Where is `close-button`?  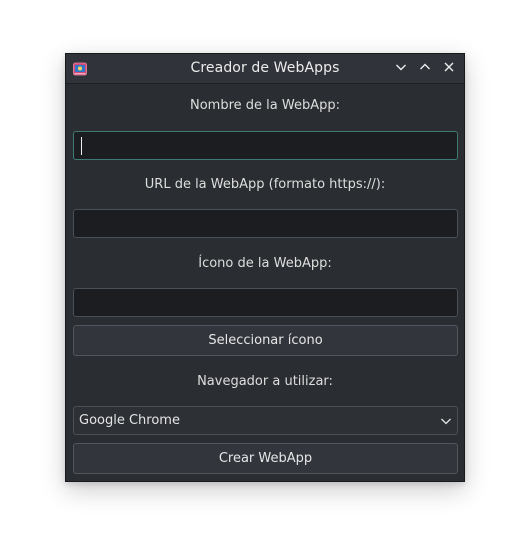 close-button is located at coordinates (449, 69).